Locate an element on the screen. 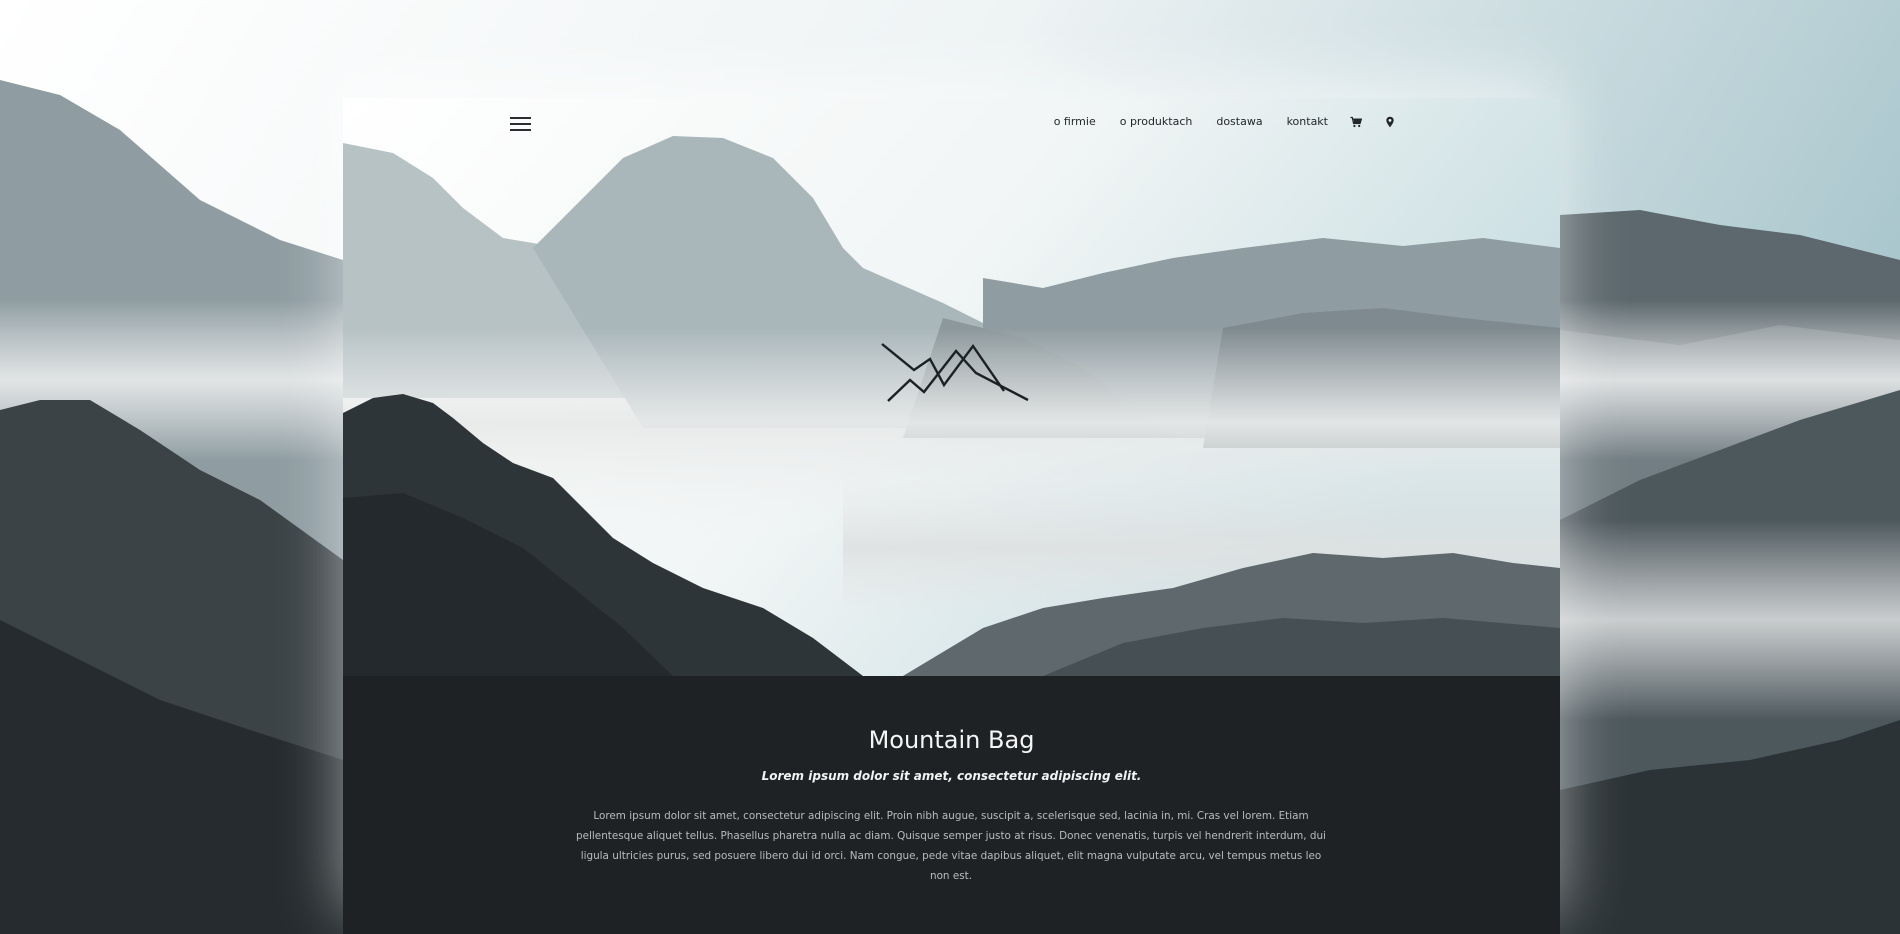  nav-item-o-produktach: o produktach is located at coordinates (1156, 121).